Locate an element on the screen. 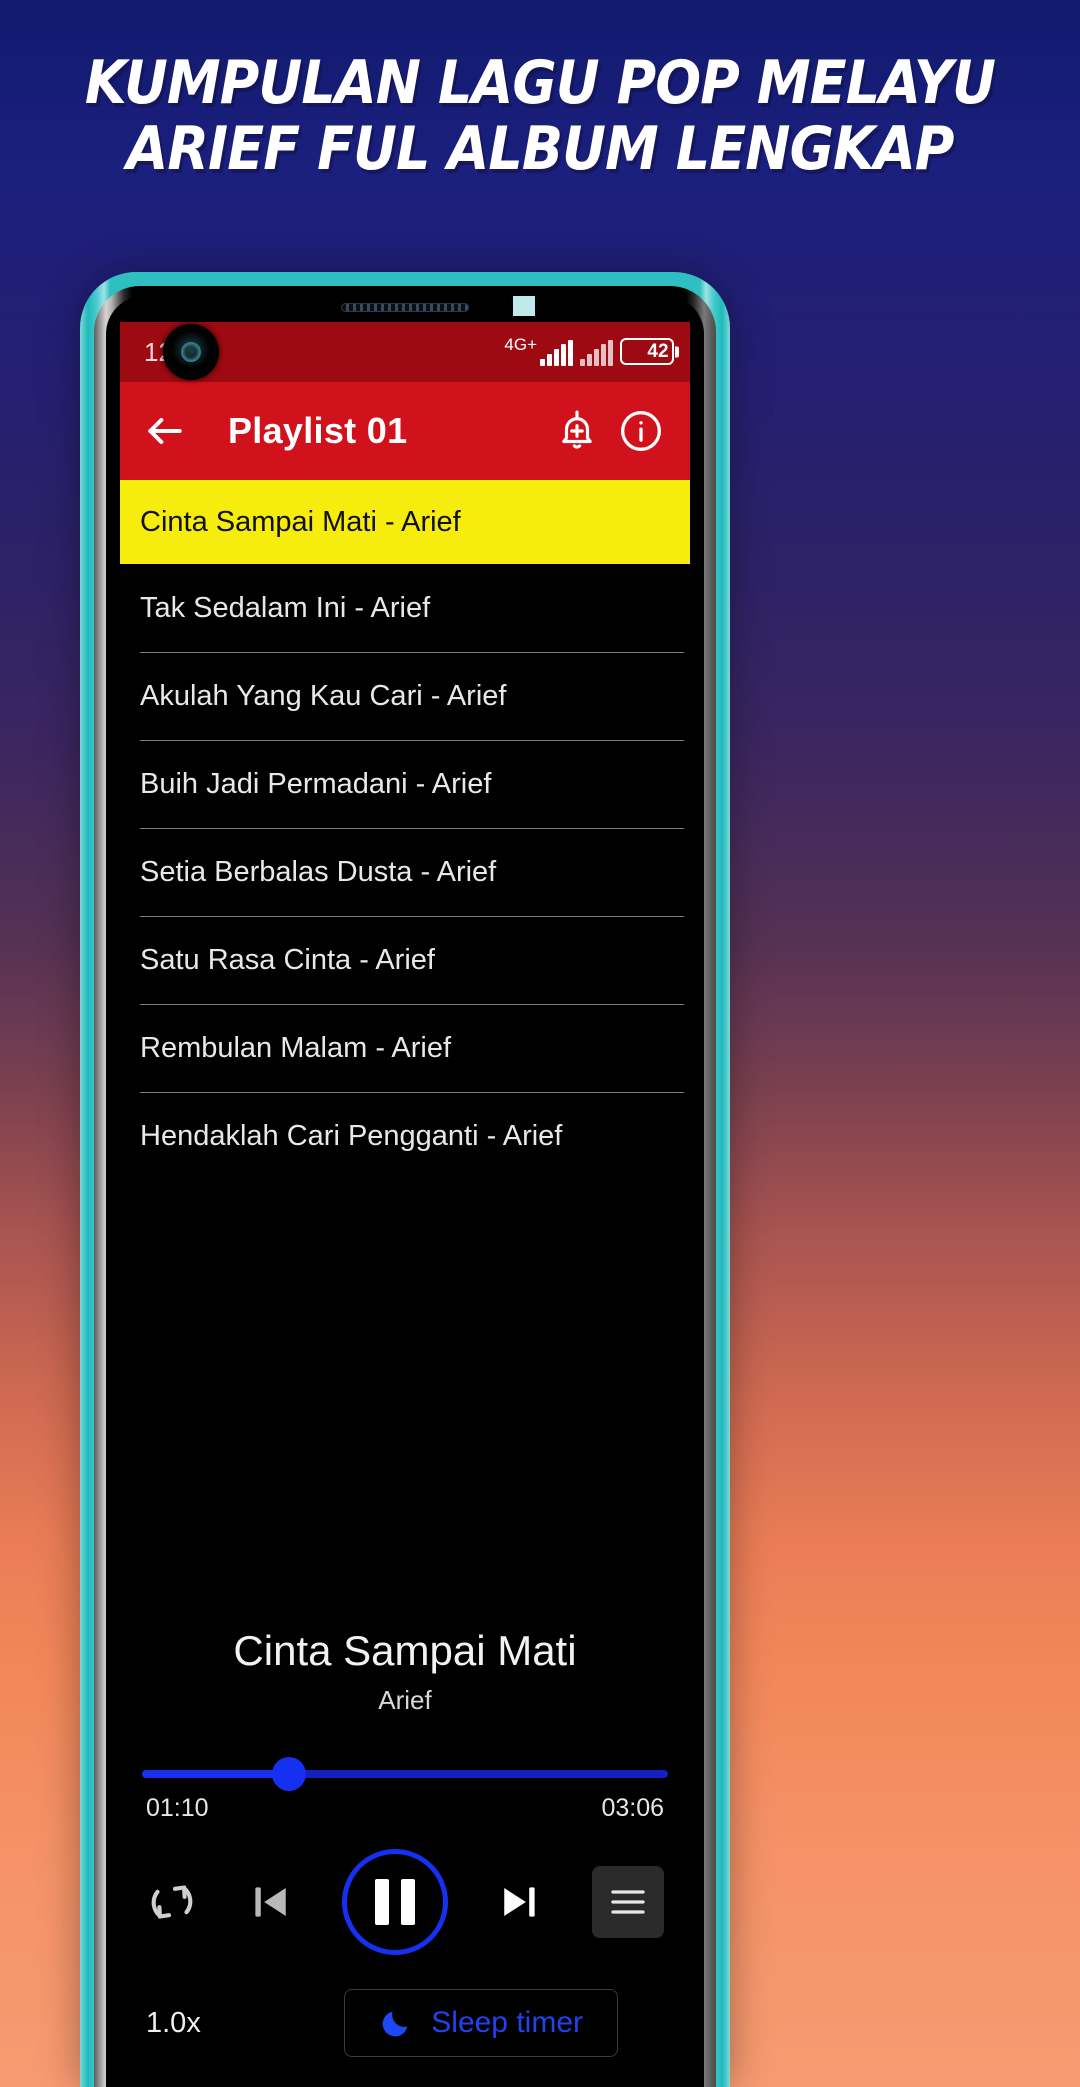 The height and width of the screenshot is (2087, 1080). seek-bar-track is located at coordinates (405, 1774).